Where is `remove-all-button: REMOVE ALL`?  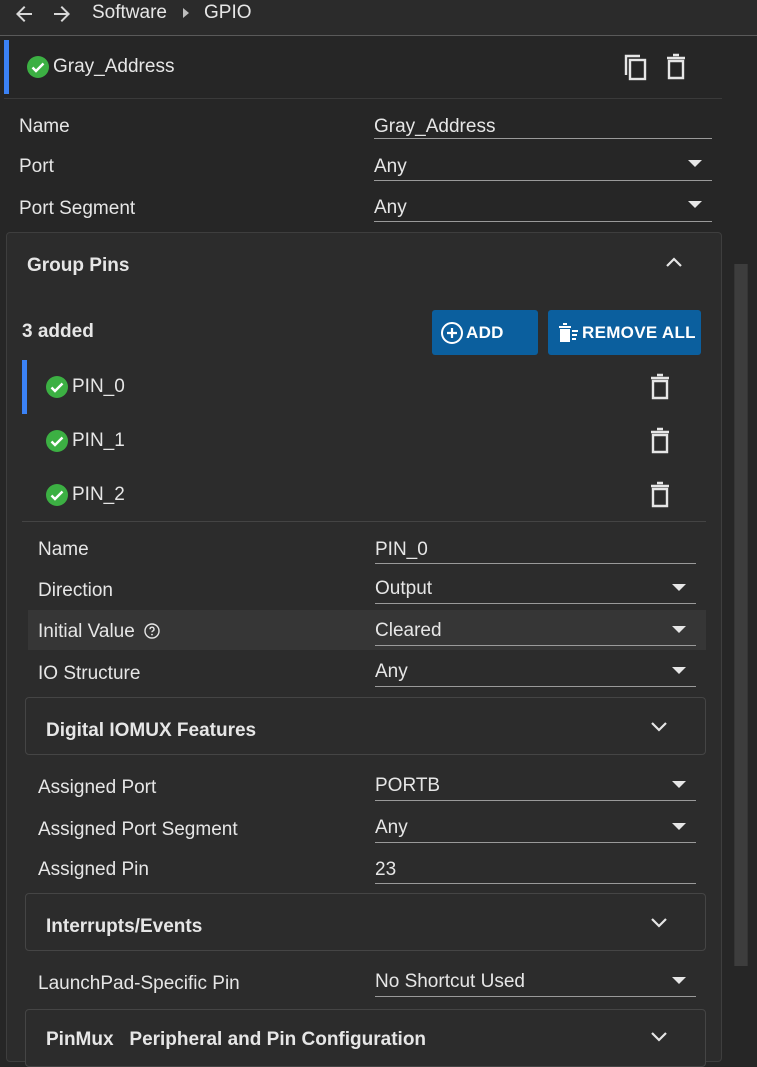 remove-all-button: REMOVE ALL is located at coordinates (624, 332).